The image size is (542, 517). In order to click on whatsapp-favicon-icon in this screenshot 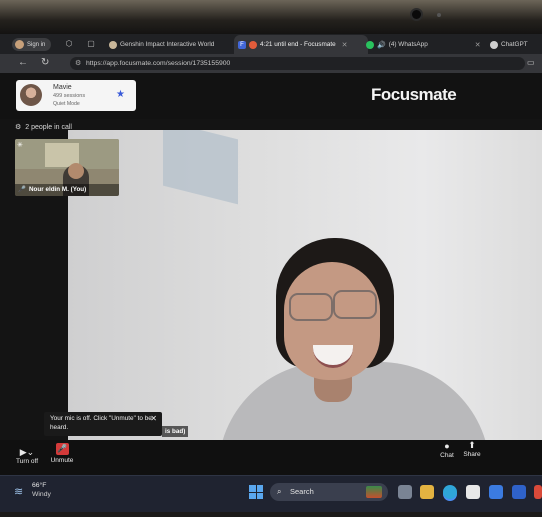, I will do `click(370, 44)`.